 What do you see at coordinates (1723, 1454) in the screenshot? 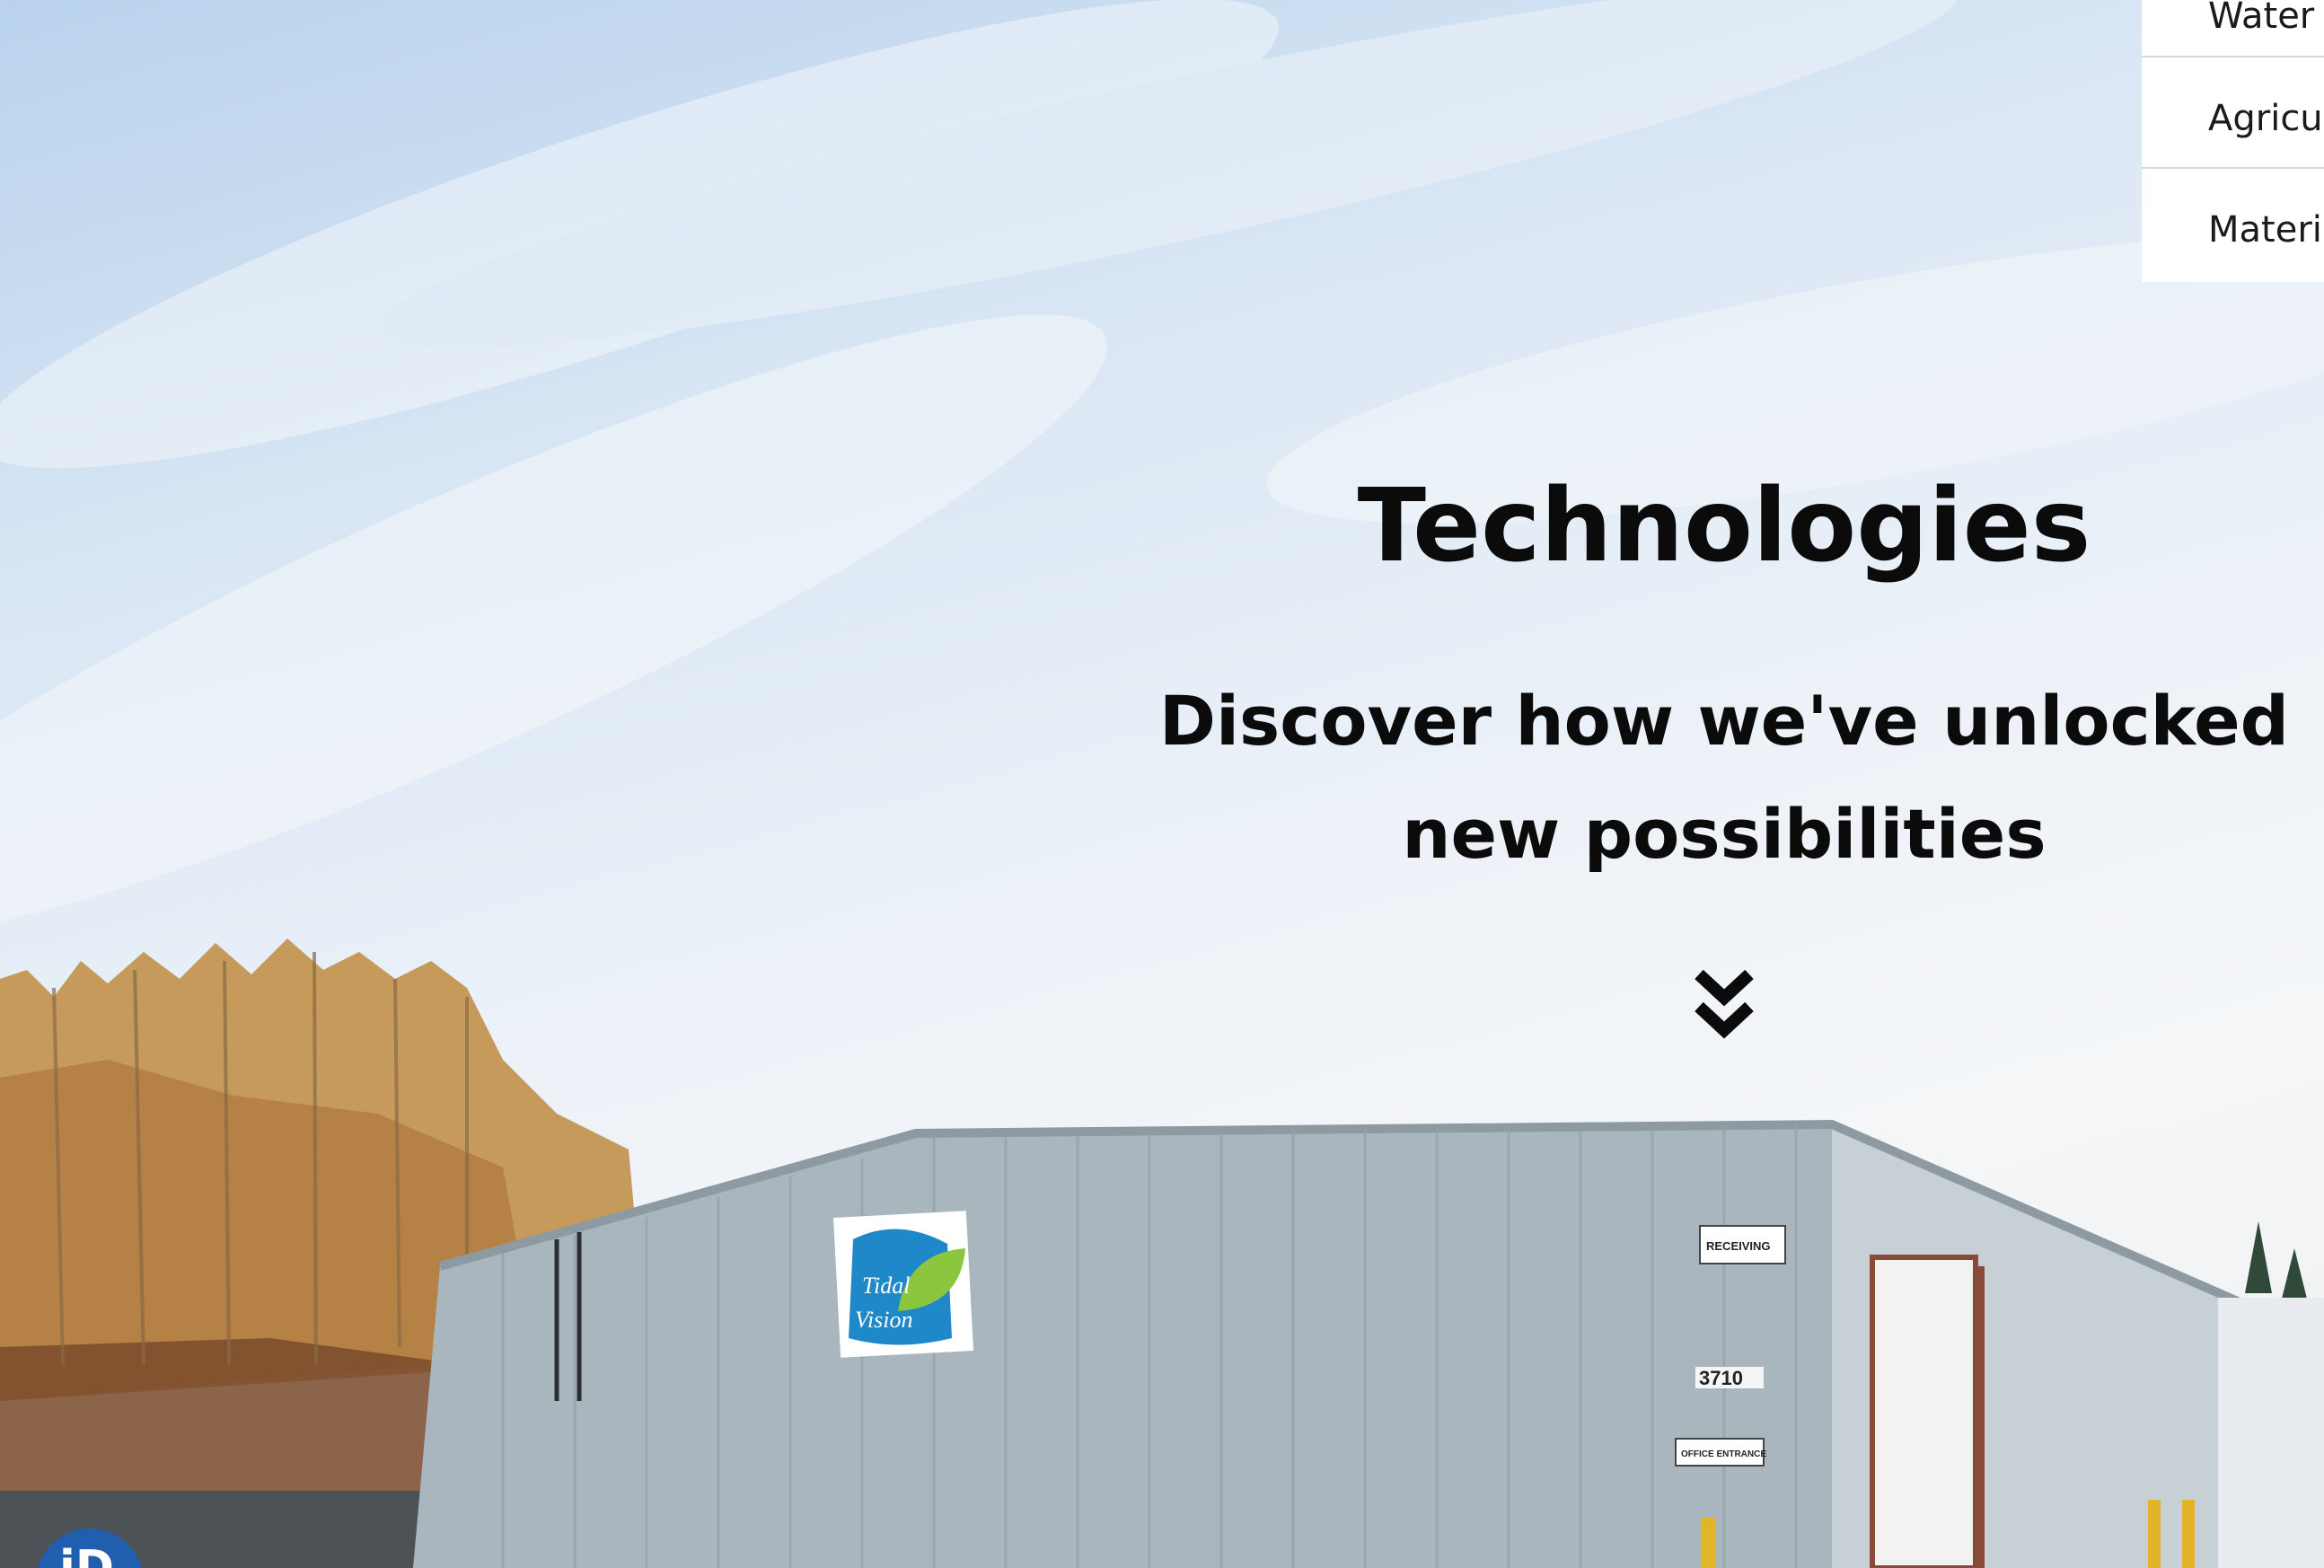
I see `svg-text: OFFICE ENTRANCE` at bounding box center [1723, 1454].